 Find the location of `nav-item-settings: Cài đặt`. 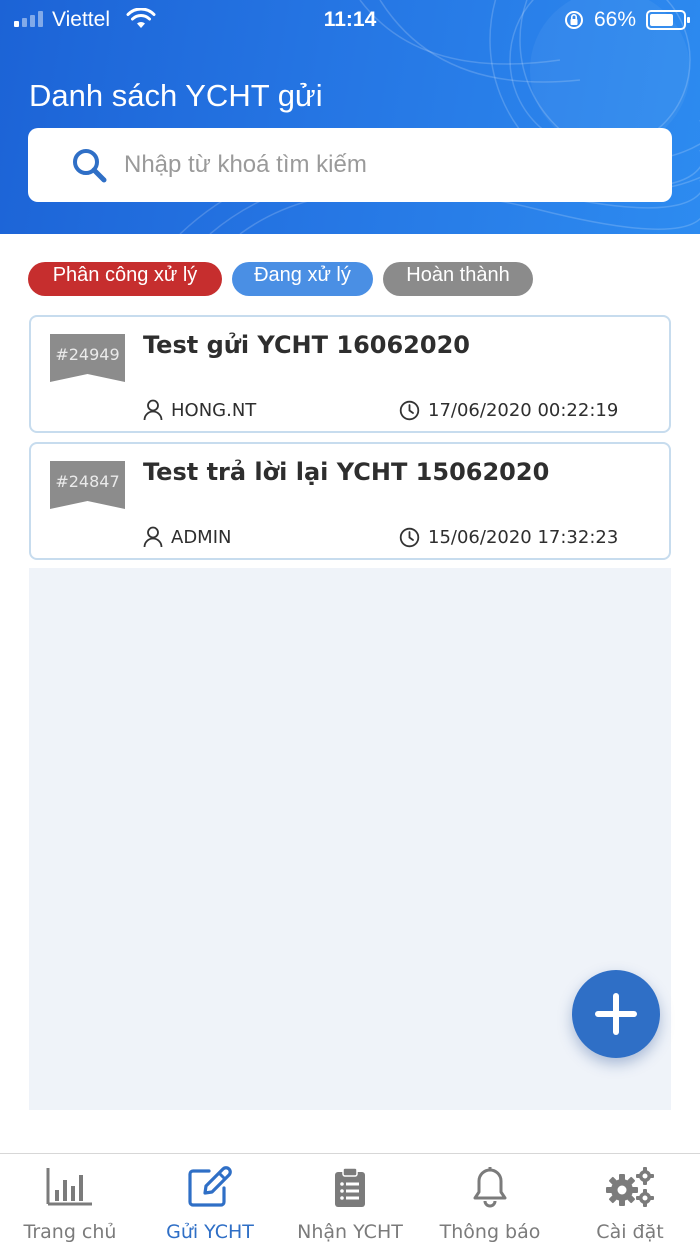

nav-item-settings: Cài đặt is located at coordinates (630, 1199).